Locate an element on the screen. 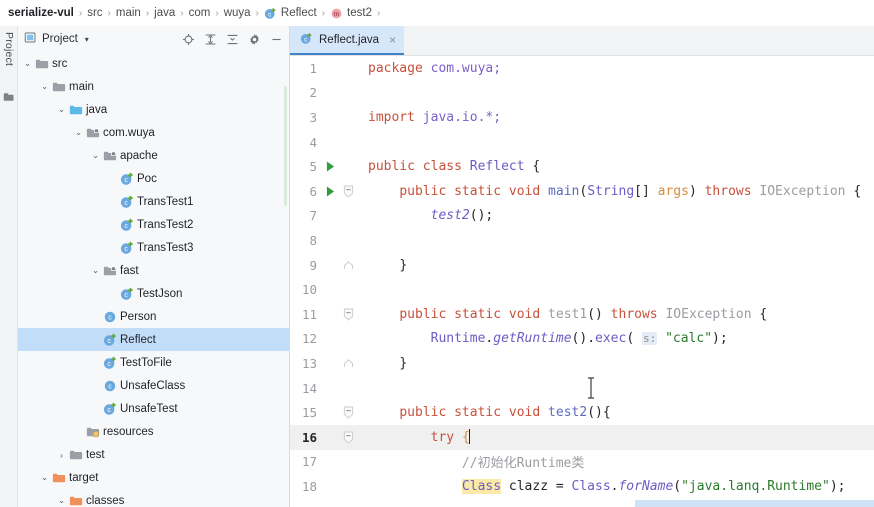 The image size is (874, 507). breadcrumb-item-serialize-vul: serialize-vul is located at coordinates (41, 13).